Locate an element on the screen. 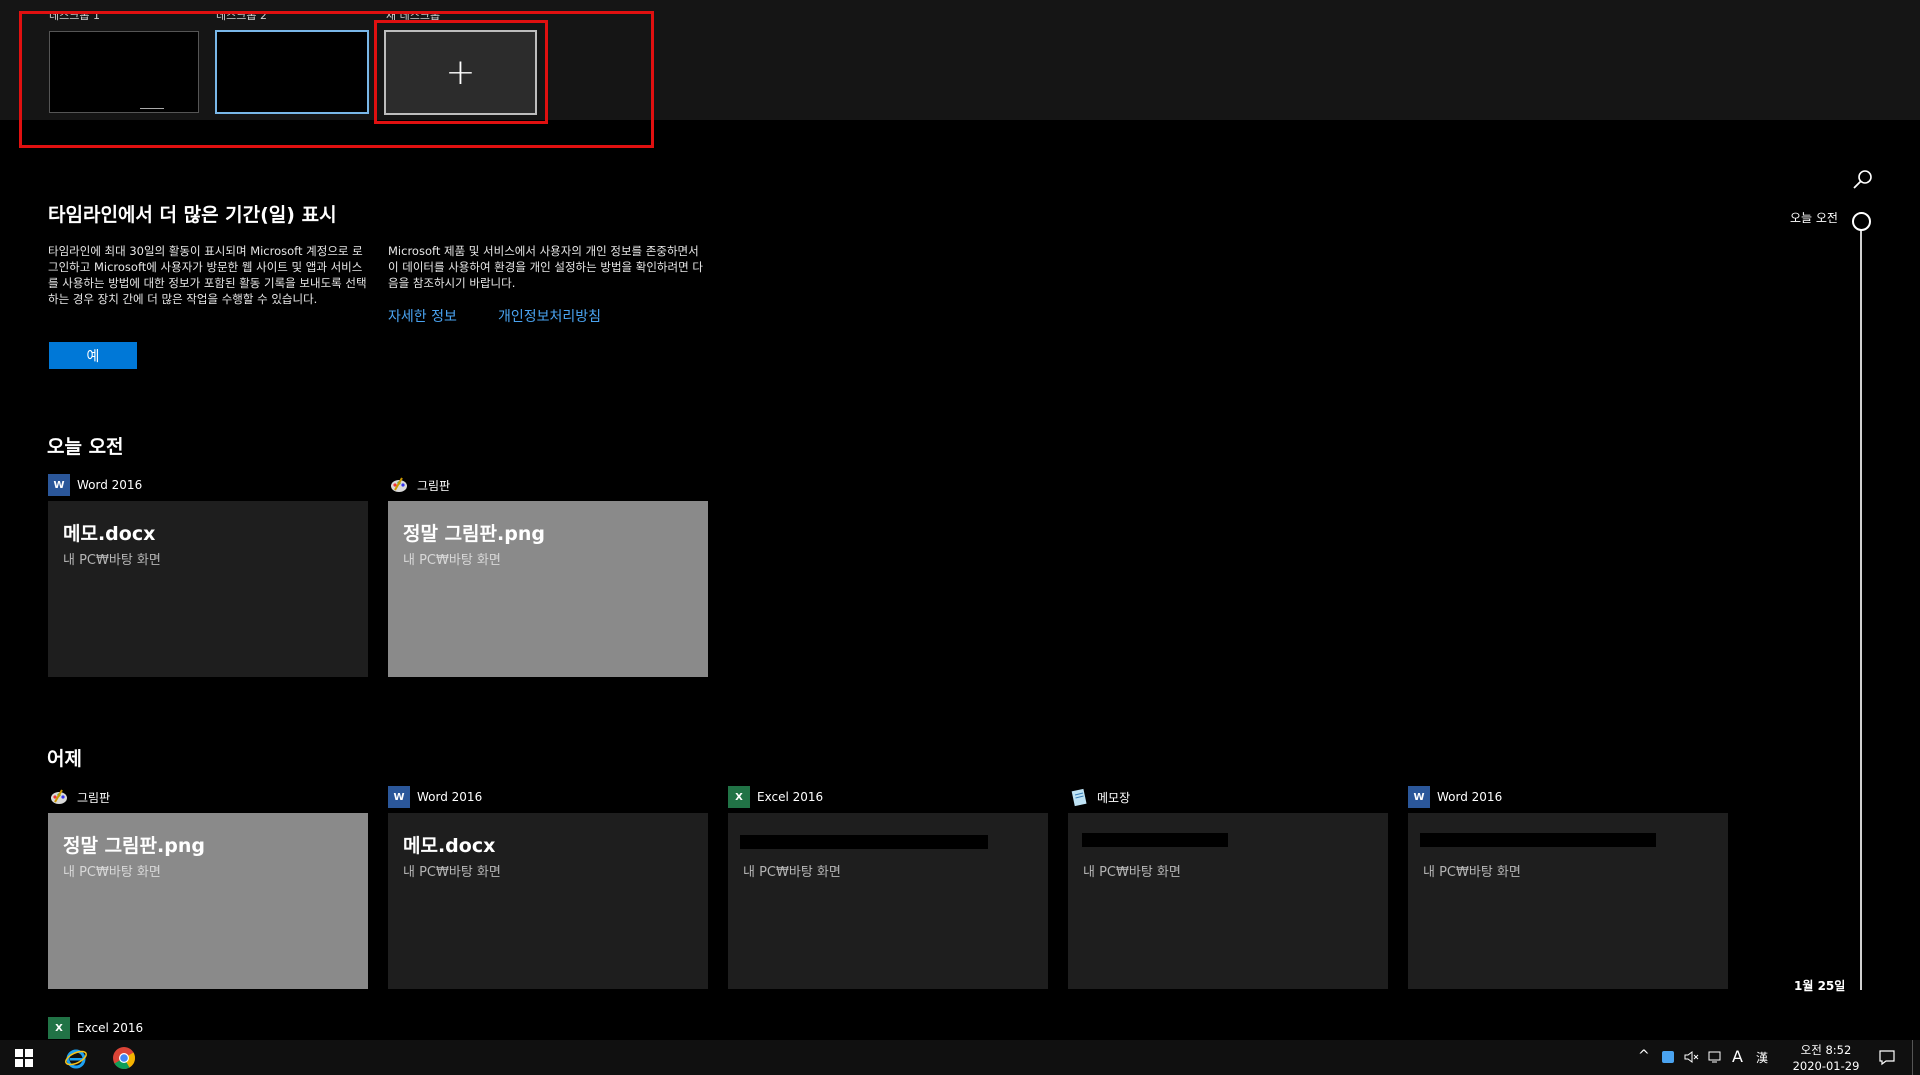  ime-hanja-indicator: 漢 is located at coordinates (1762, 1057).